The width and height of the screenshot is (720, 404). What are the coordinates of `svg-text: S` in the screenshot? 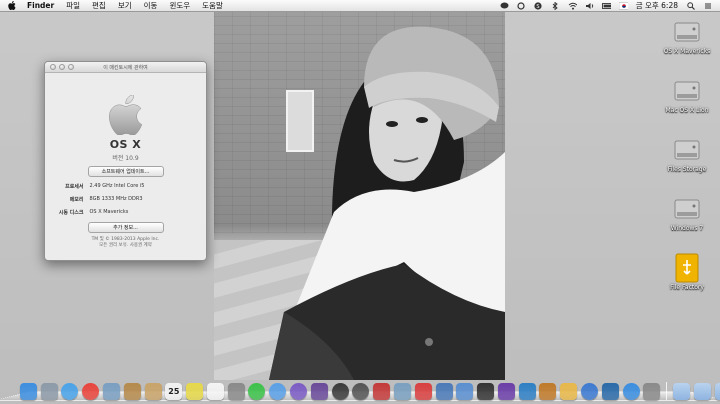 It's located at (538, 7).